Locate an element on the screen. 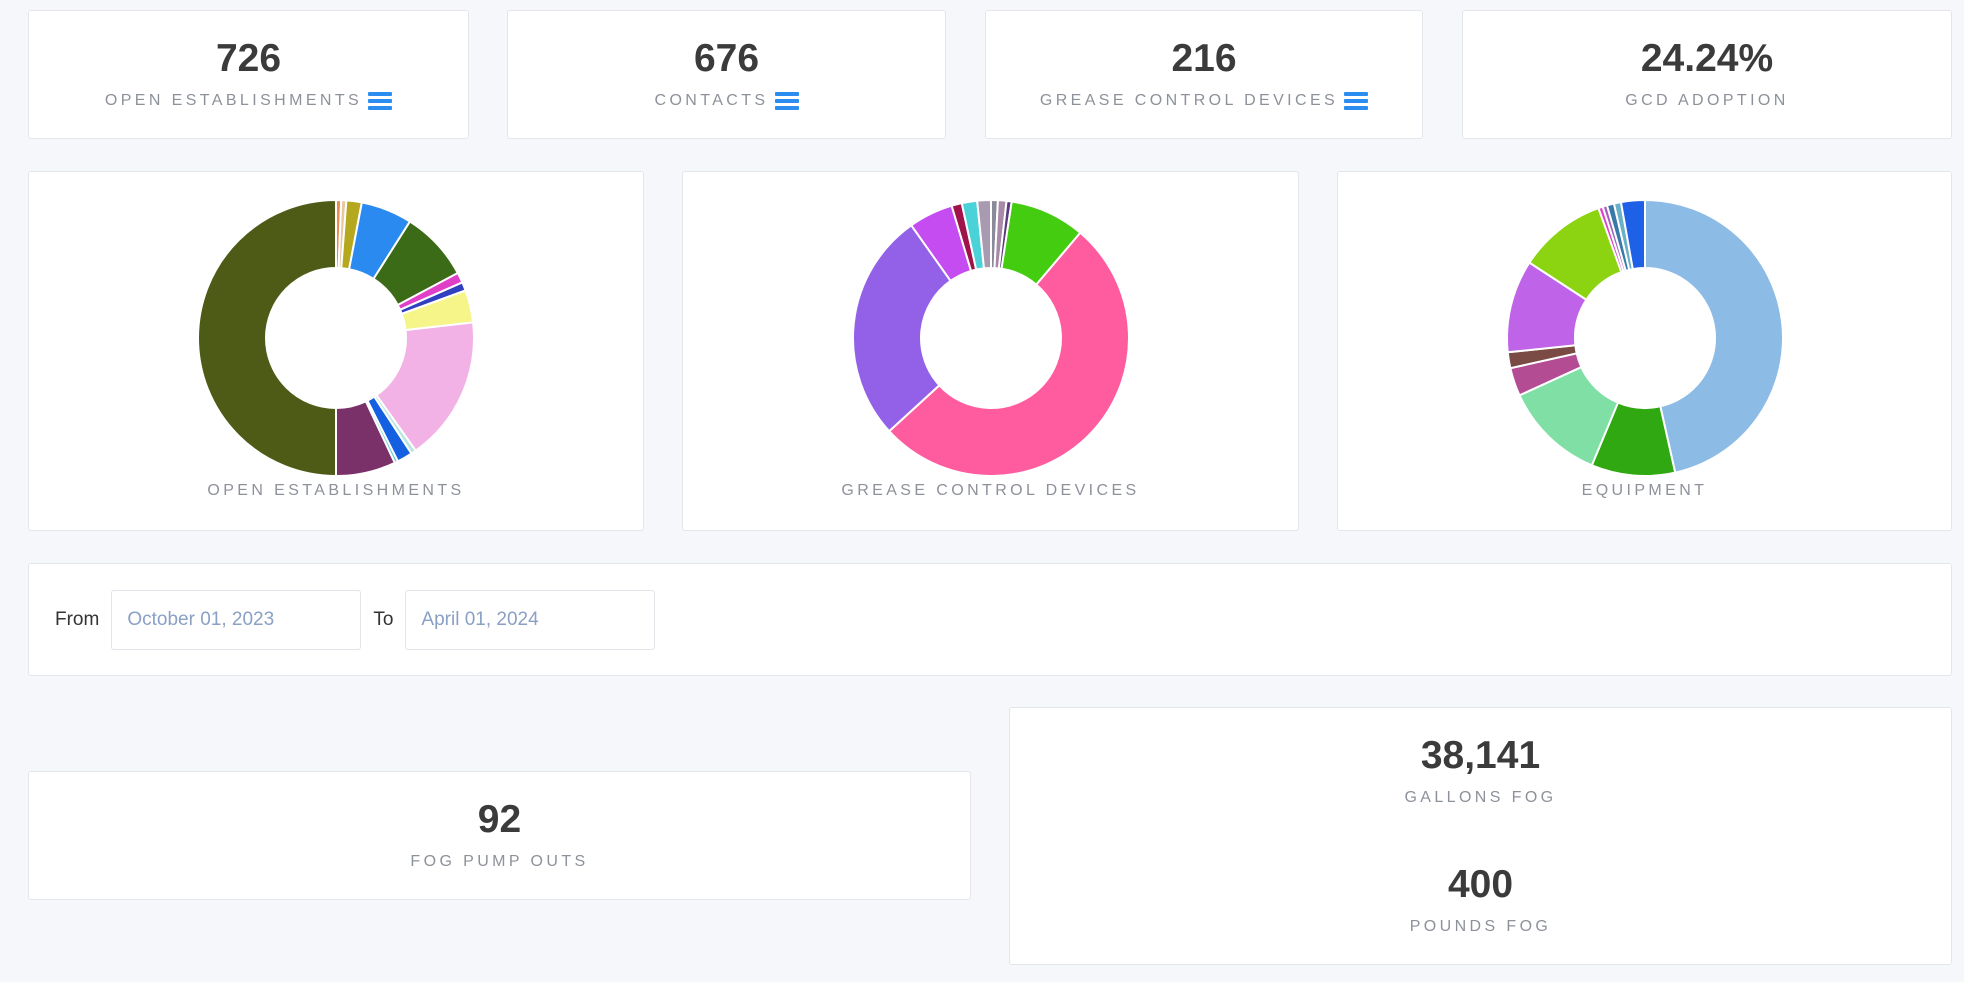  stat-label: GALLONS FOG is located at coordinates (1480, 797).